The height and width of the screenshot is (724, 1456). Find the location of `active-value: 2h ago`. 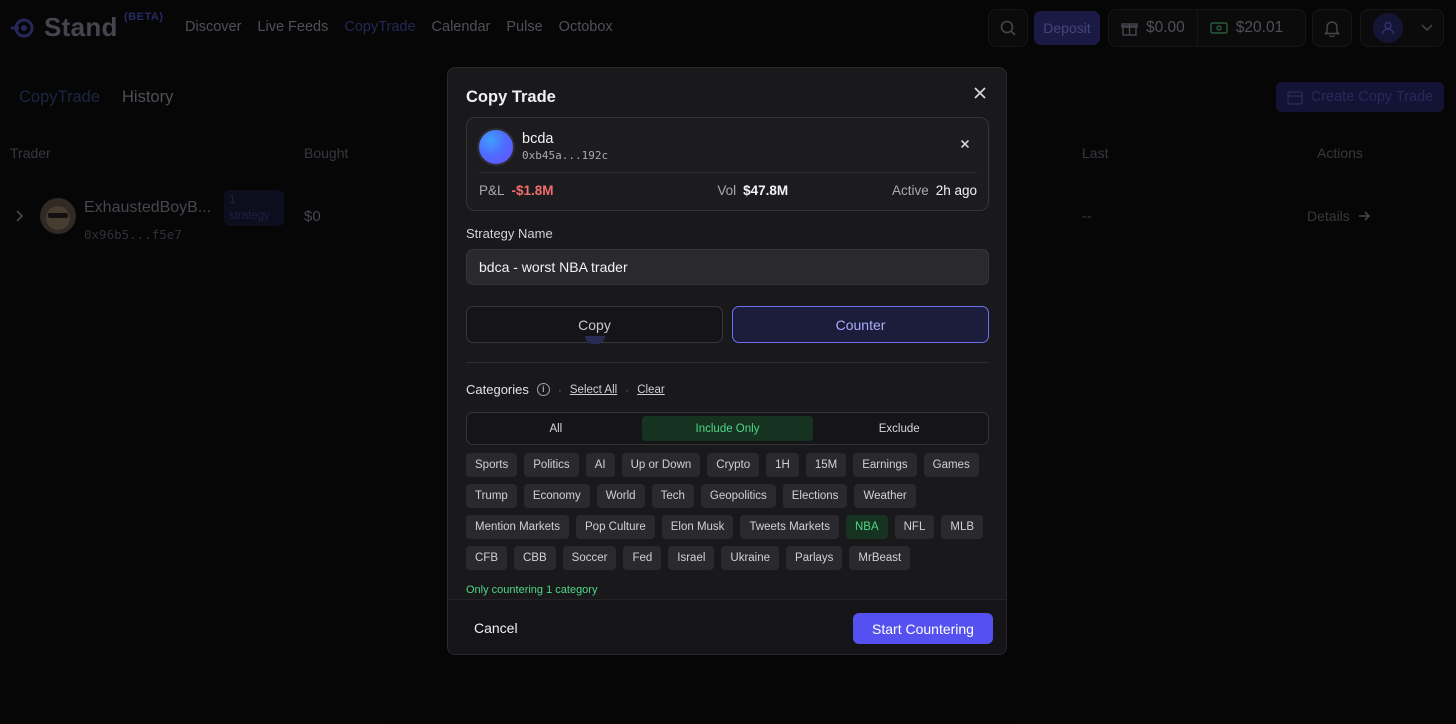

active-value: 2h ago is located at coordinates (956, 190).